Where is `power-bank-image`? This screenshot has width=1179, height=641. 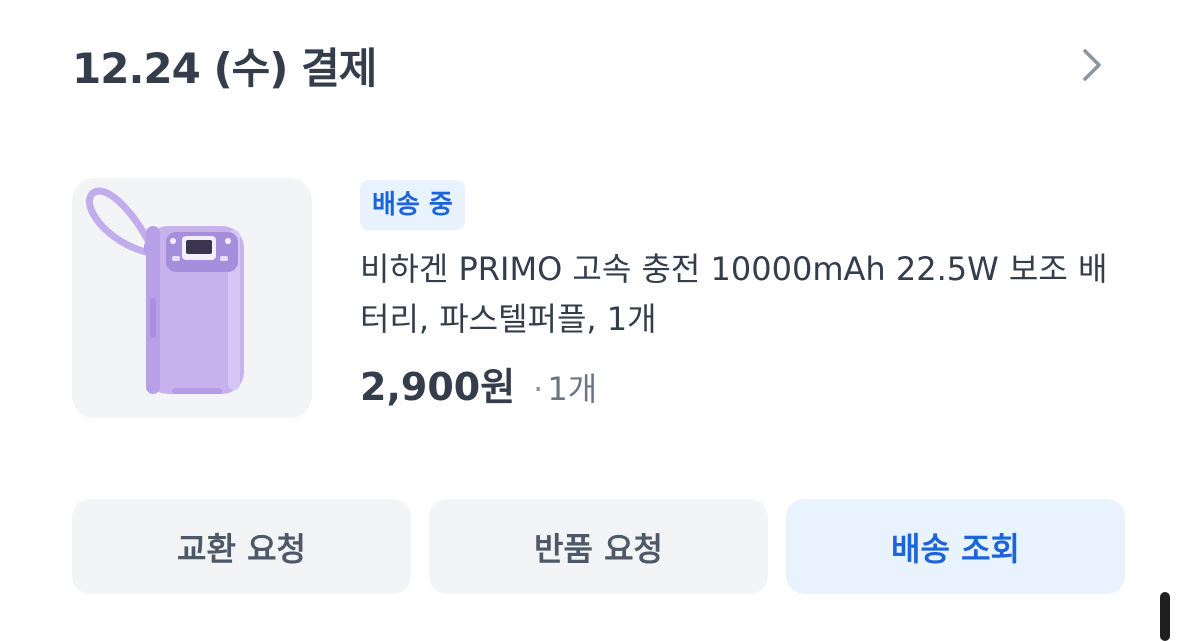
power-bank-image is located at coordinates (165, 290).